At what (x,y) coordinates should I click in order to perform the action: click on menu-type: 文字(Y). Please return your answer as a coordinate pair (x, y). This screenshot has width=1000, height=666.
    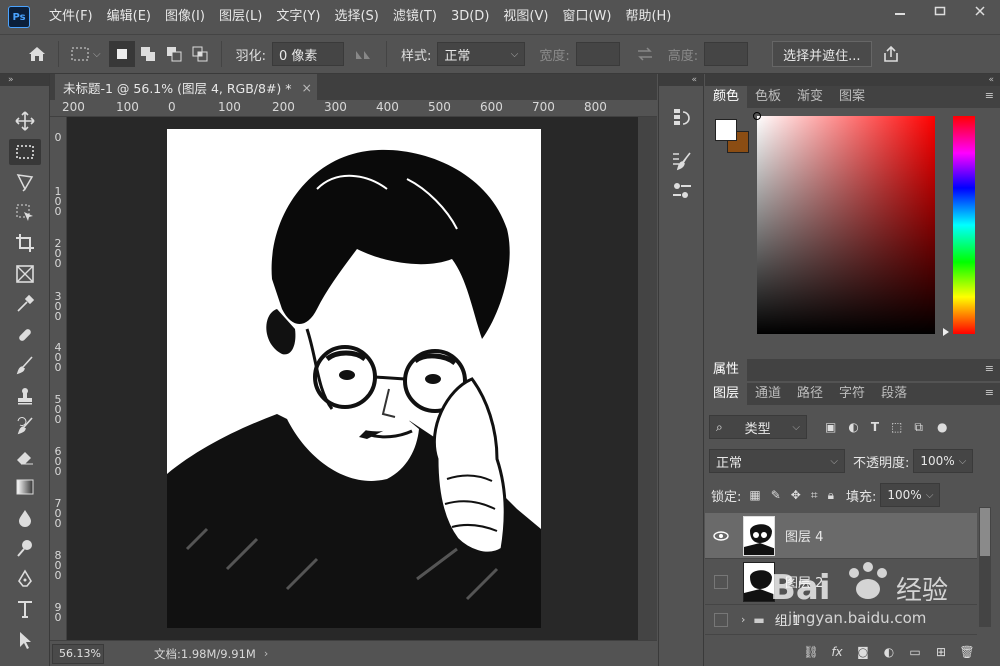
    Looking at the image, I should click on (298, 17).